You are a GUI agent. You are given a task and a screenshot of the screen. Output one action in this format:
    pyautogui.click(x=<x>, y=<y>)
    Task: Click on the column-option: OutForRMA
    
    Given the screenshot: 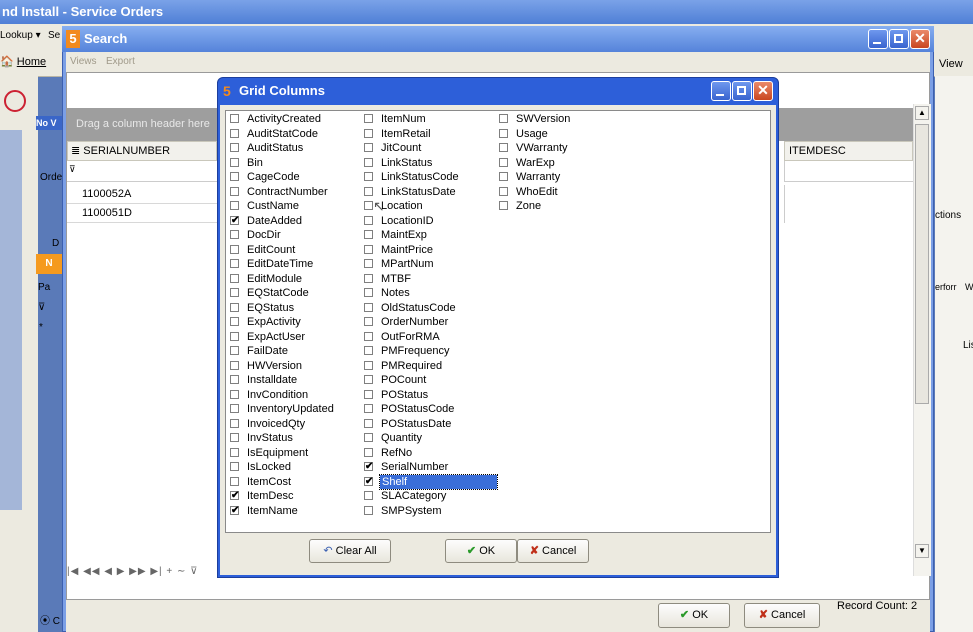 What is the action you would take?
    pyautogui.click(x=429, y=337)
    